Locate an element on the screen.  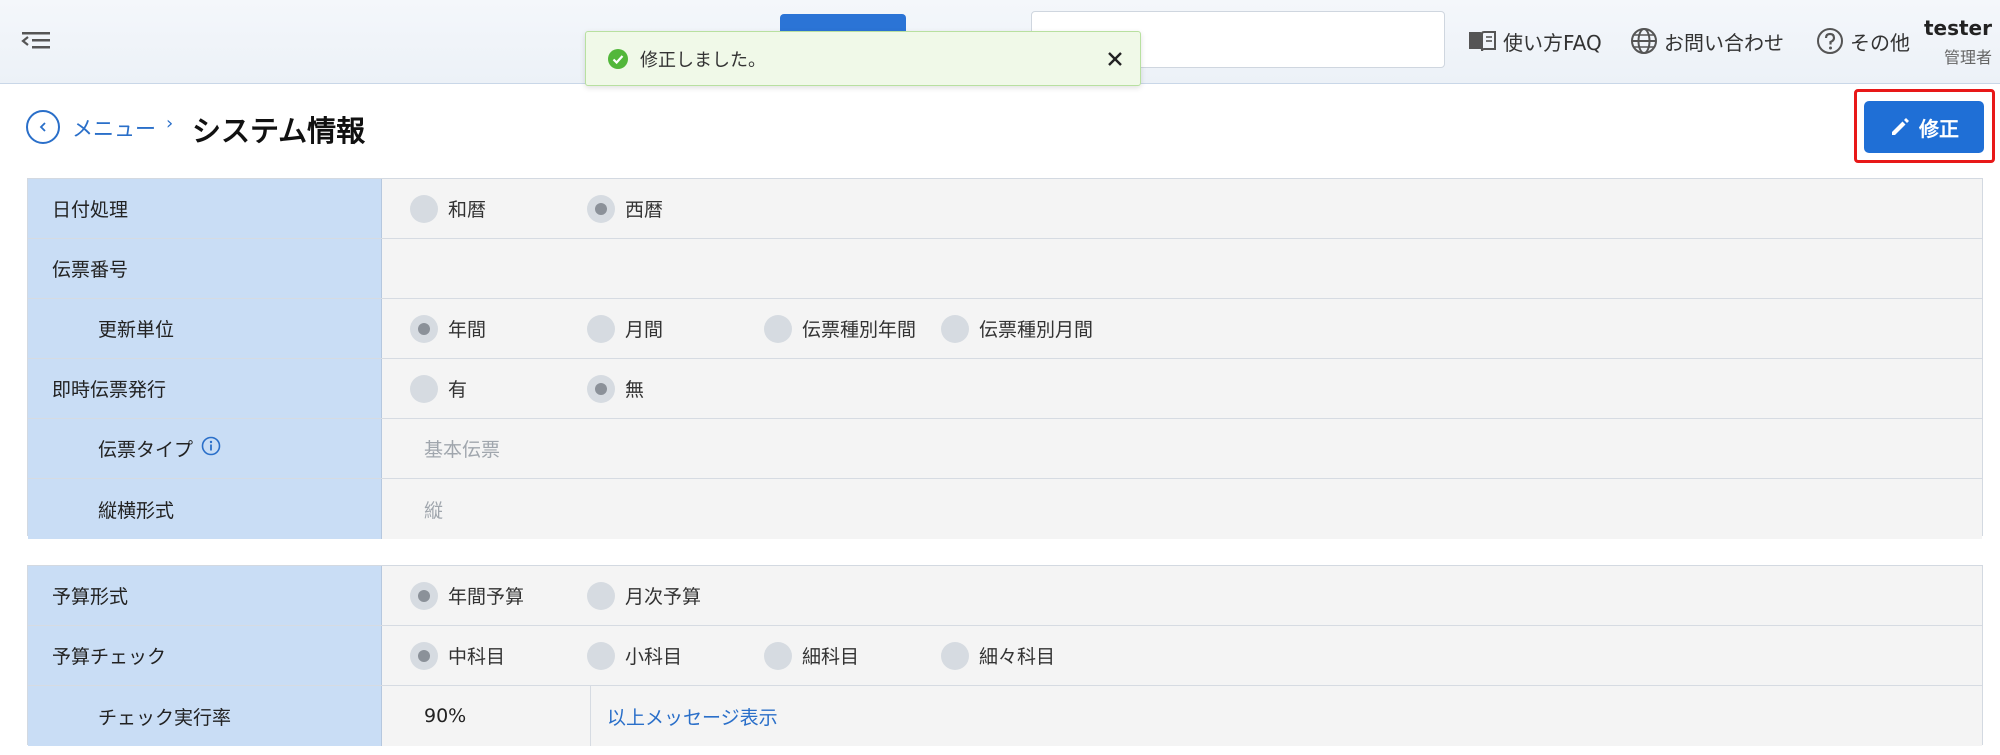
radio-seireki: 西暦 is located at coordinates (625, 208).